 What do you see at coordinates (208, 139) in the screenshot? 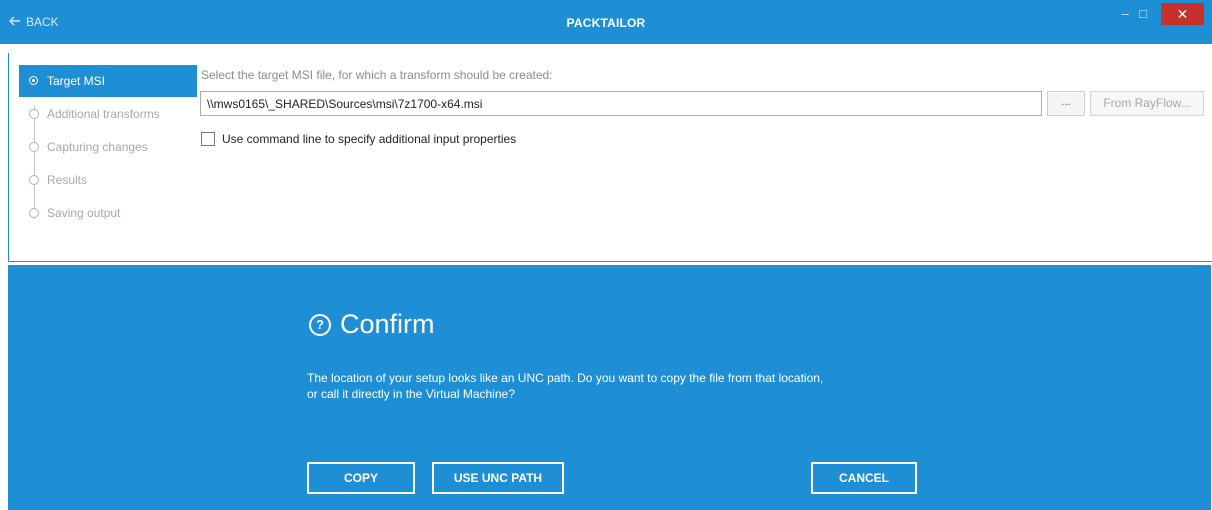
I see `cmdline-checkbox` at bounding box center [208, 139].